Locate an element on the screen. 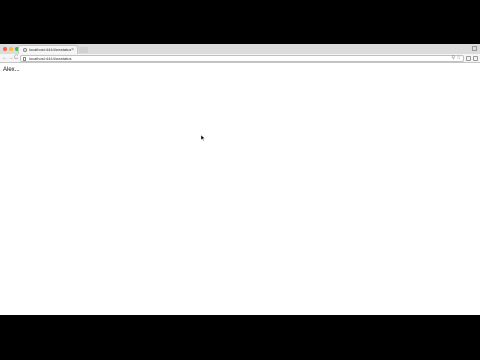 This screenshot has height=360, width=480. address-bar: localhost:4444/wxstatus ⚲ ☆ is located at coordinates (242, 58).